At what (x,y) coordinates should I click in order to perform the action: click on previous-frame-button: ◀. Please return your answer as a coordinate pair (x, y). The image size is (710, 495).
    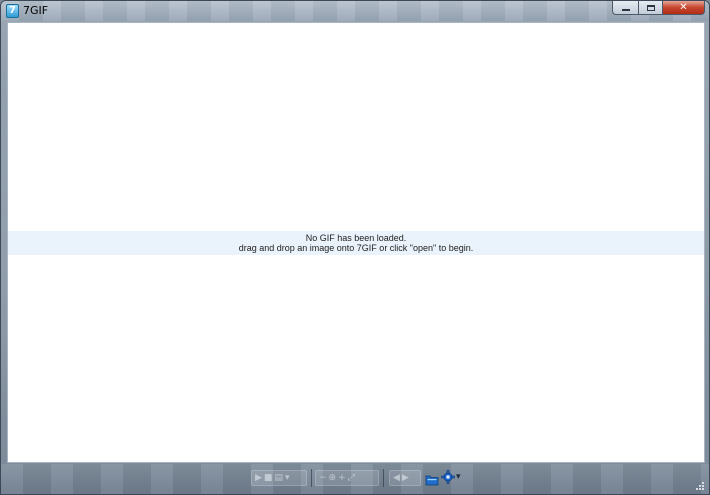
    Looking at the image, I should click on (396, 478).